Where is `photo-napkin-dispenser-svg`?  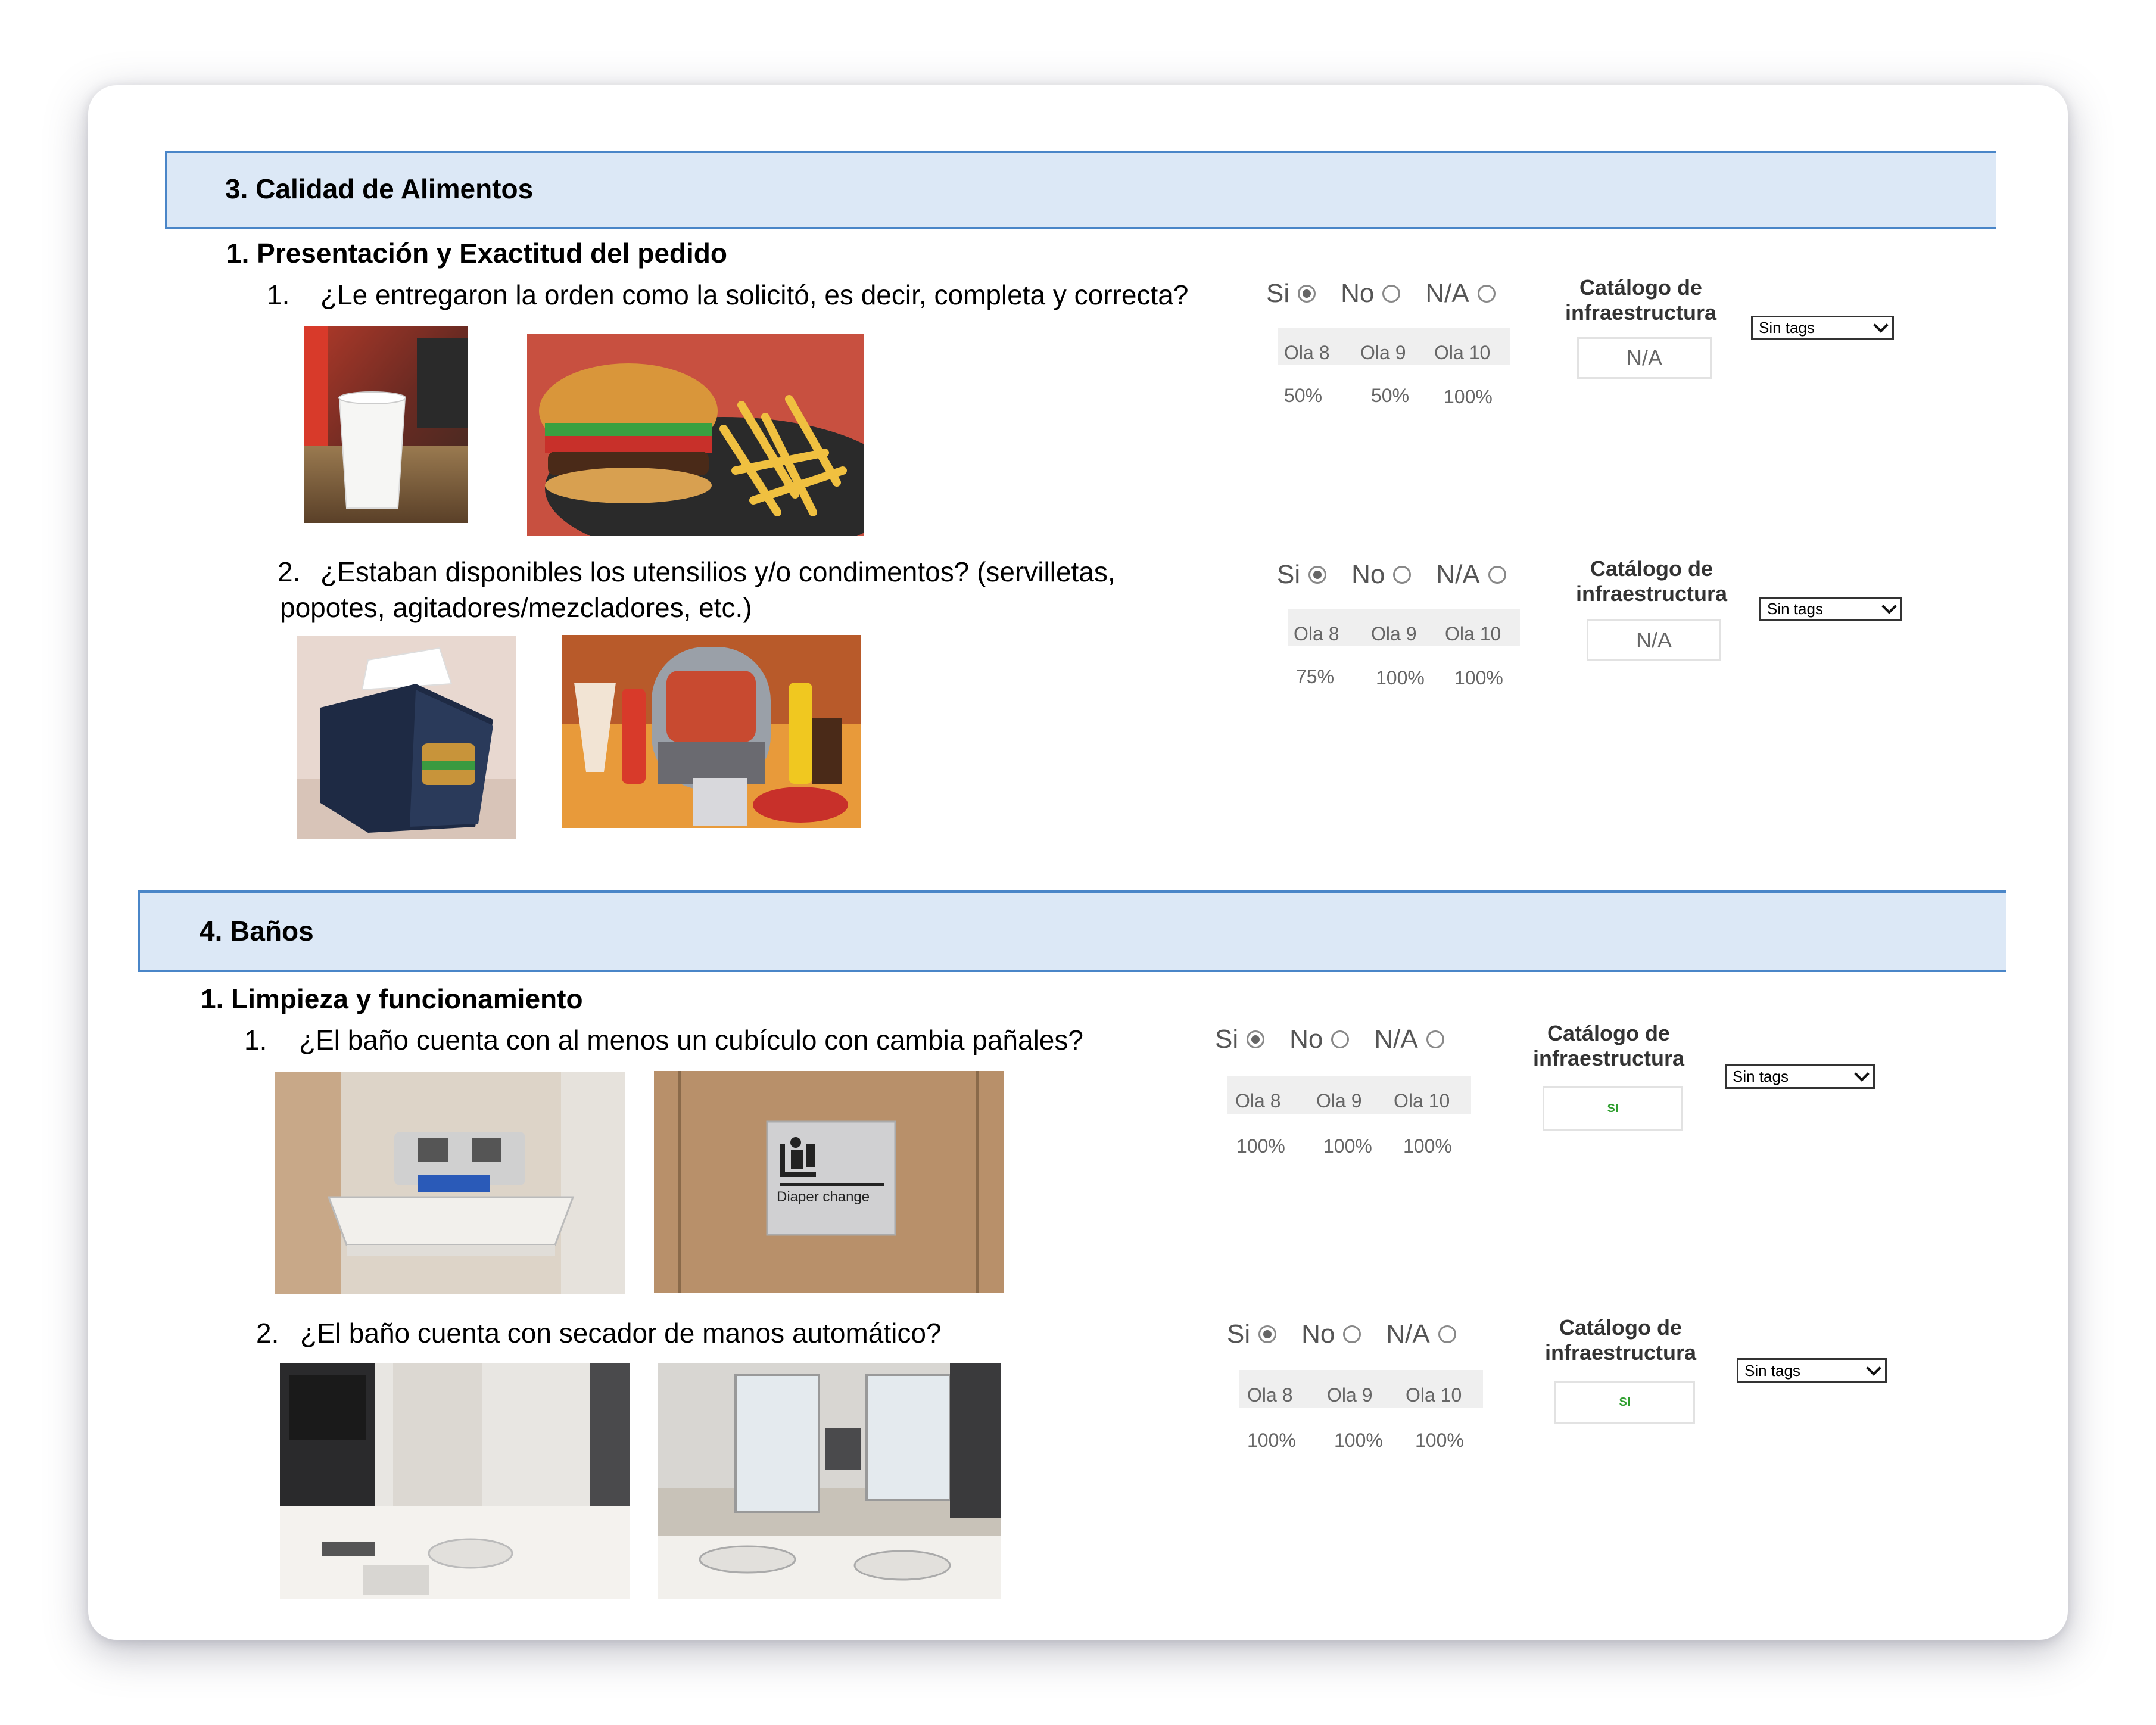
photo-napkin-dispenser-svg is located at coordinates (407, 737).